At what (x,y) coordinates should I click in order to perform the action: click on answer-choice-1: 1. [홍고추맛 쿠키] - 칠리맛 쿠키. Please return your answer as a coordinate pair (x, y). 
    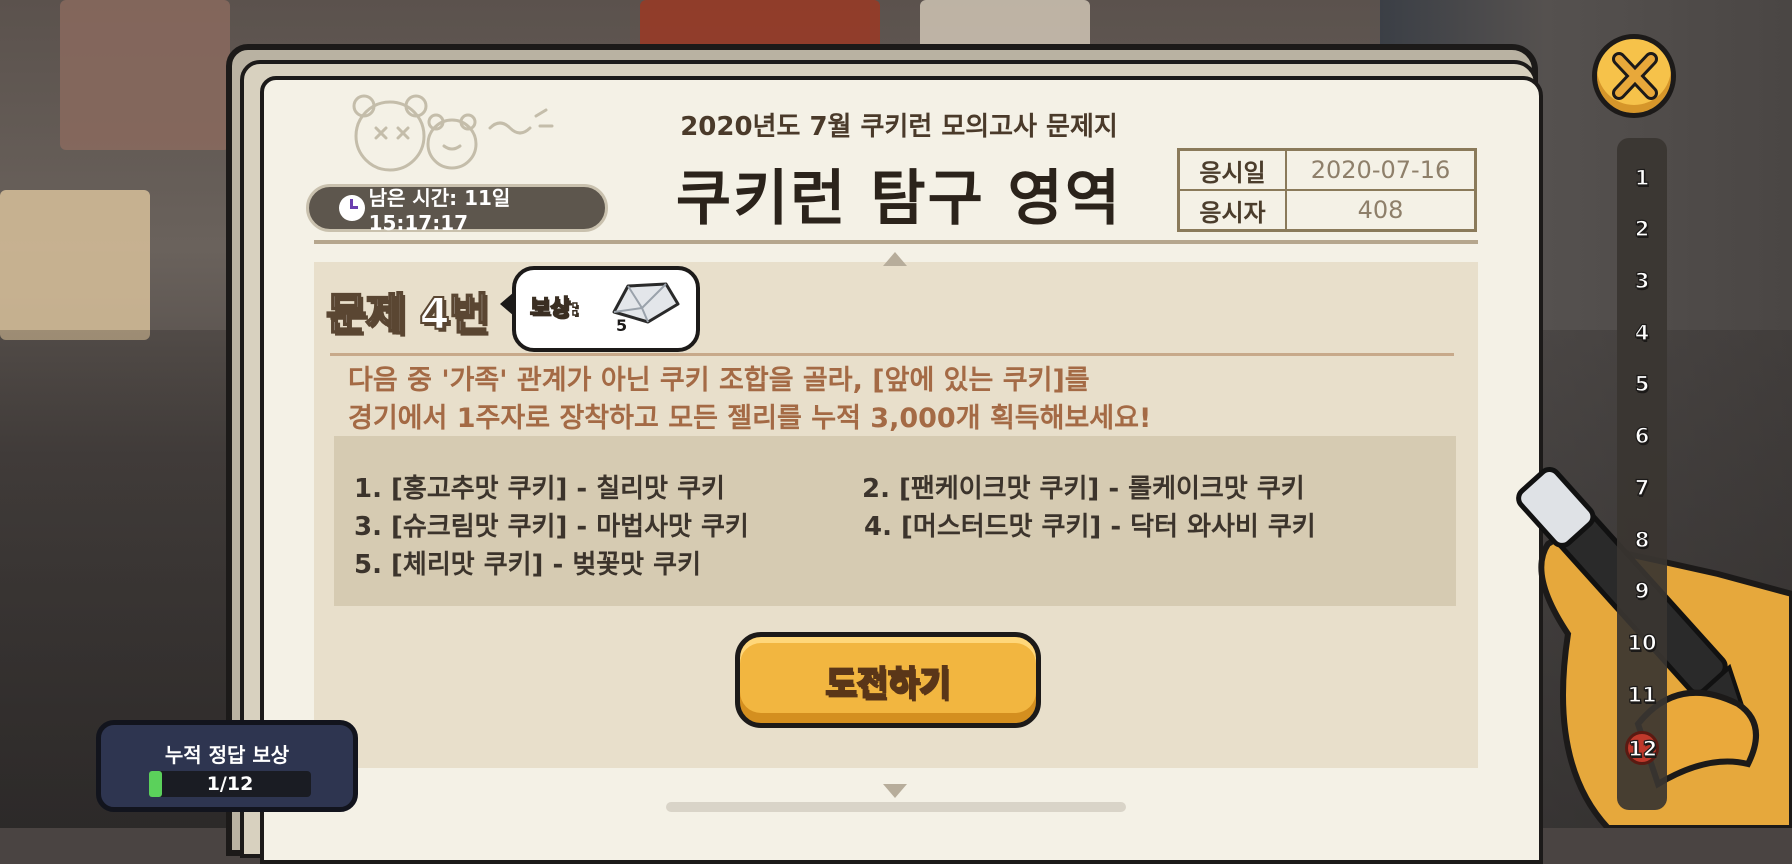
    Looking at the image, I should click on (539, 489).